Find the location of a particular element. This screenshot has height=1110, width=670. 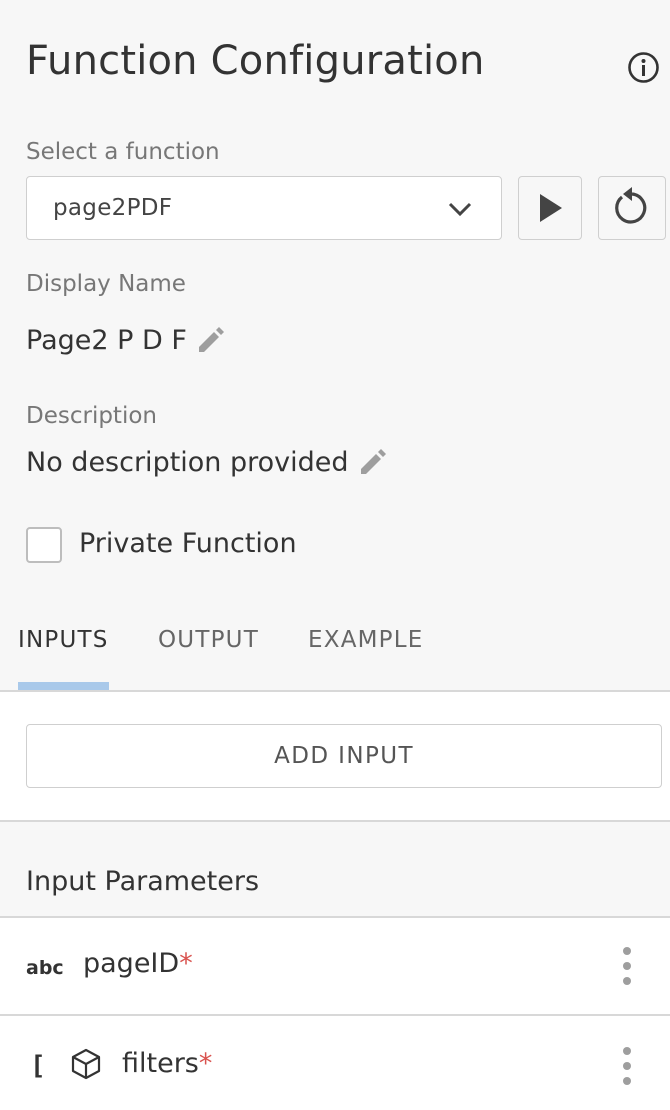

private-function-label: Private Function is located at coordinates (188, 543).